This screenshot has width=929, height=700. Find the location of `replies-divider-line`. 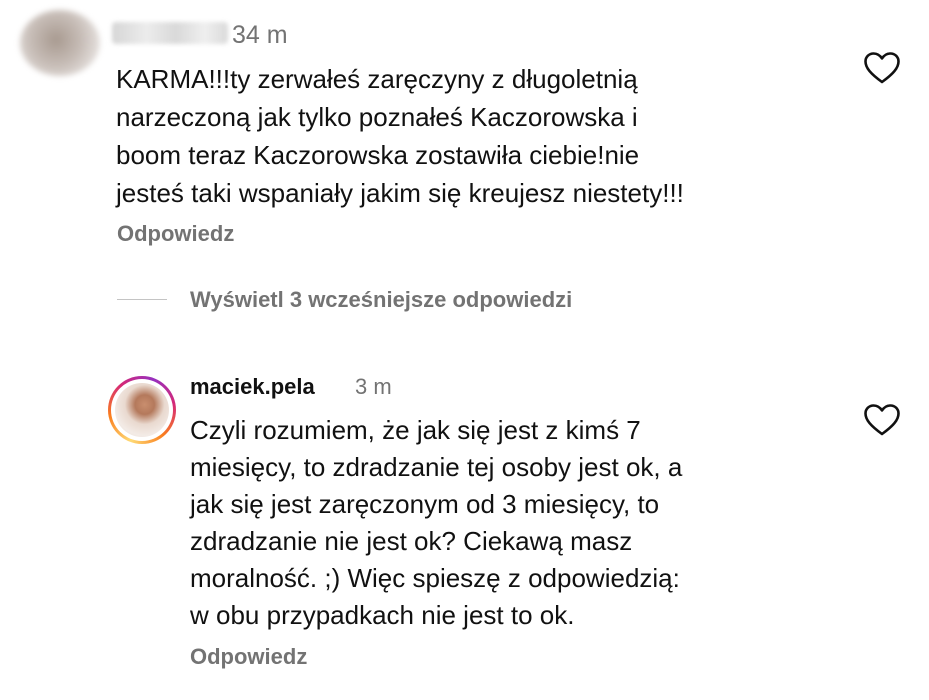

replies-divider-line is located at coordinates (142, 299).